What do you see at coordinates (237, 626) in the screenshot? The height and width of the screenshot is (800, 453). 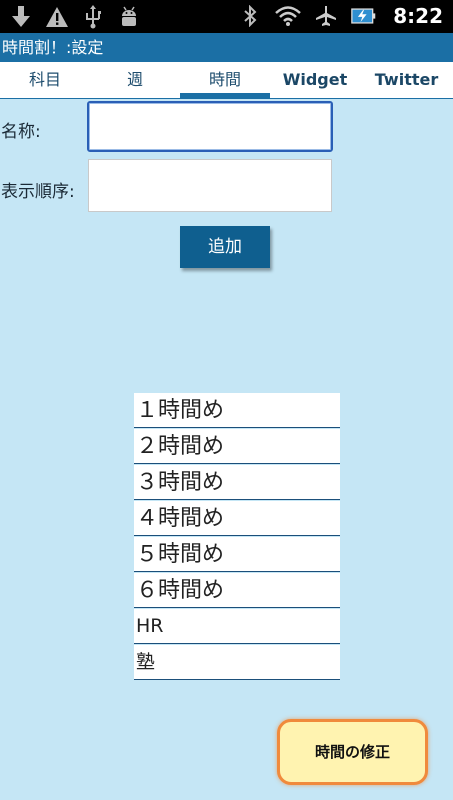 I see `list-item: HR` at bounding box center [237, 626].